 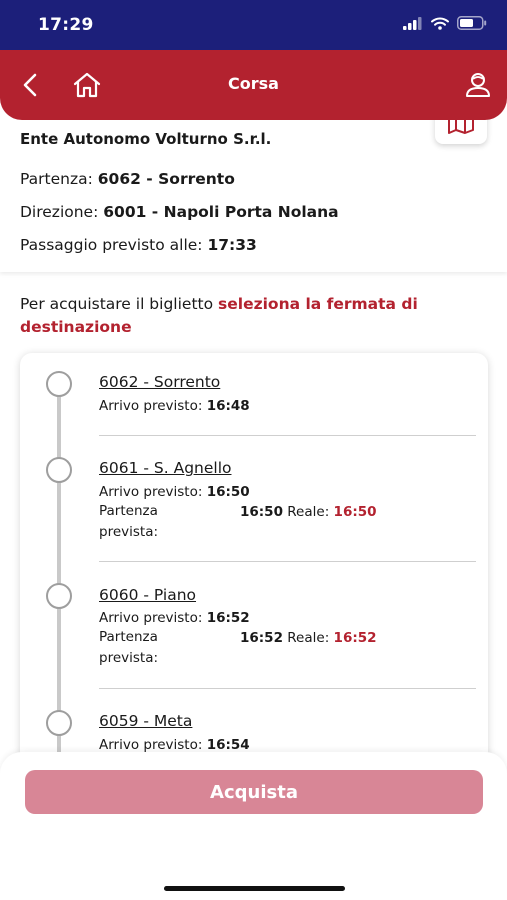 What do you see at coordinates (253, 25) in the screenshot?
I see `status-bar: 17:29` at bounding box center [253, 25].